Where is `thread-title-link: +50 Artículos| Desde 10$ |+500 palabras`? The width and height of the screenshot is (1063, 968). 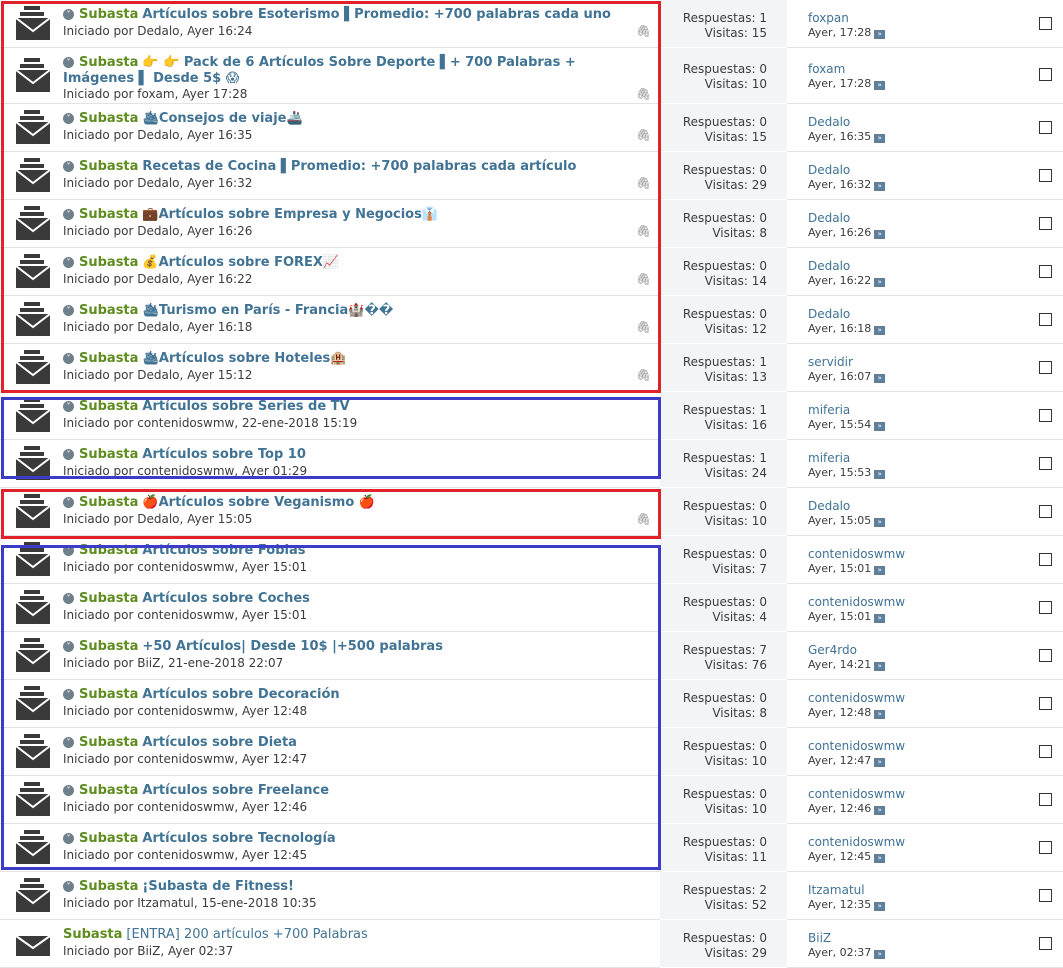 thread-title-link: +50 Artículos| Desde 10$ |+500 palabras is located at coordinates (292, 646).